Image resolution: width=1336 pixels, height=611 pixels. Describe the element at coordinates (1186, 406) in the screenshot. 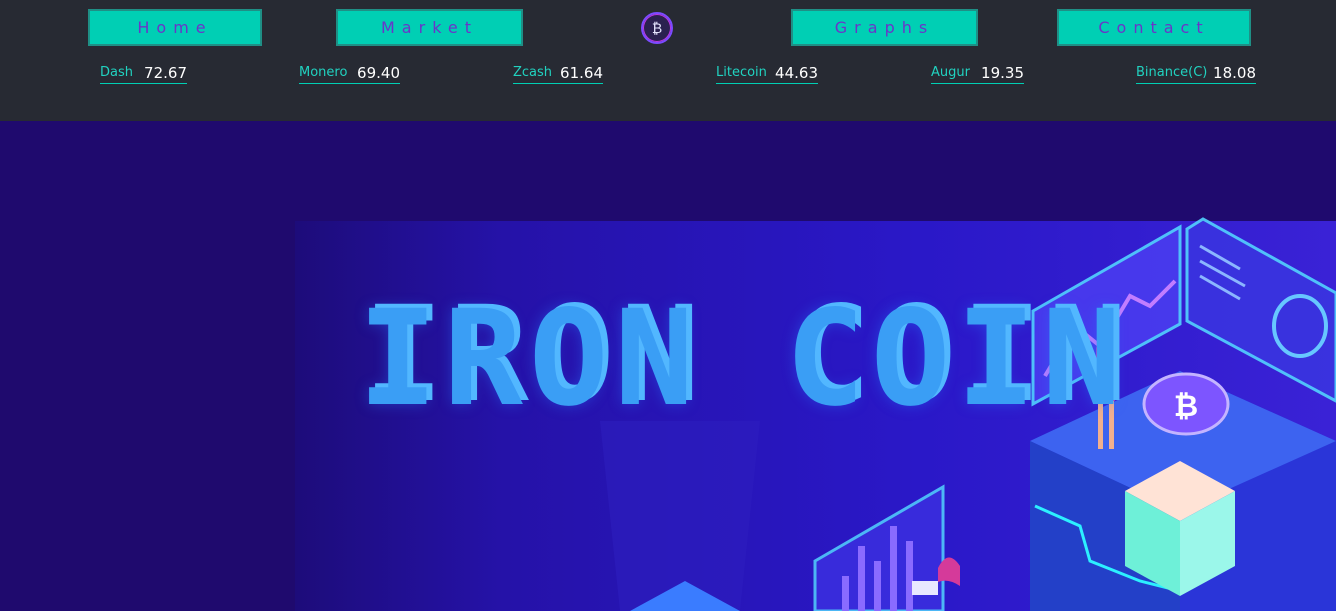

I see `bitcoin-symbol-icon: ₿` at that location.